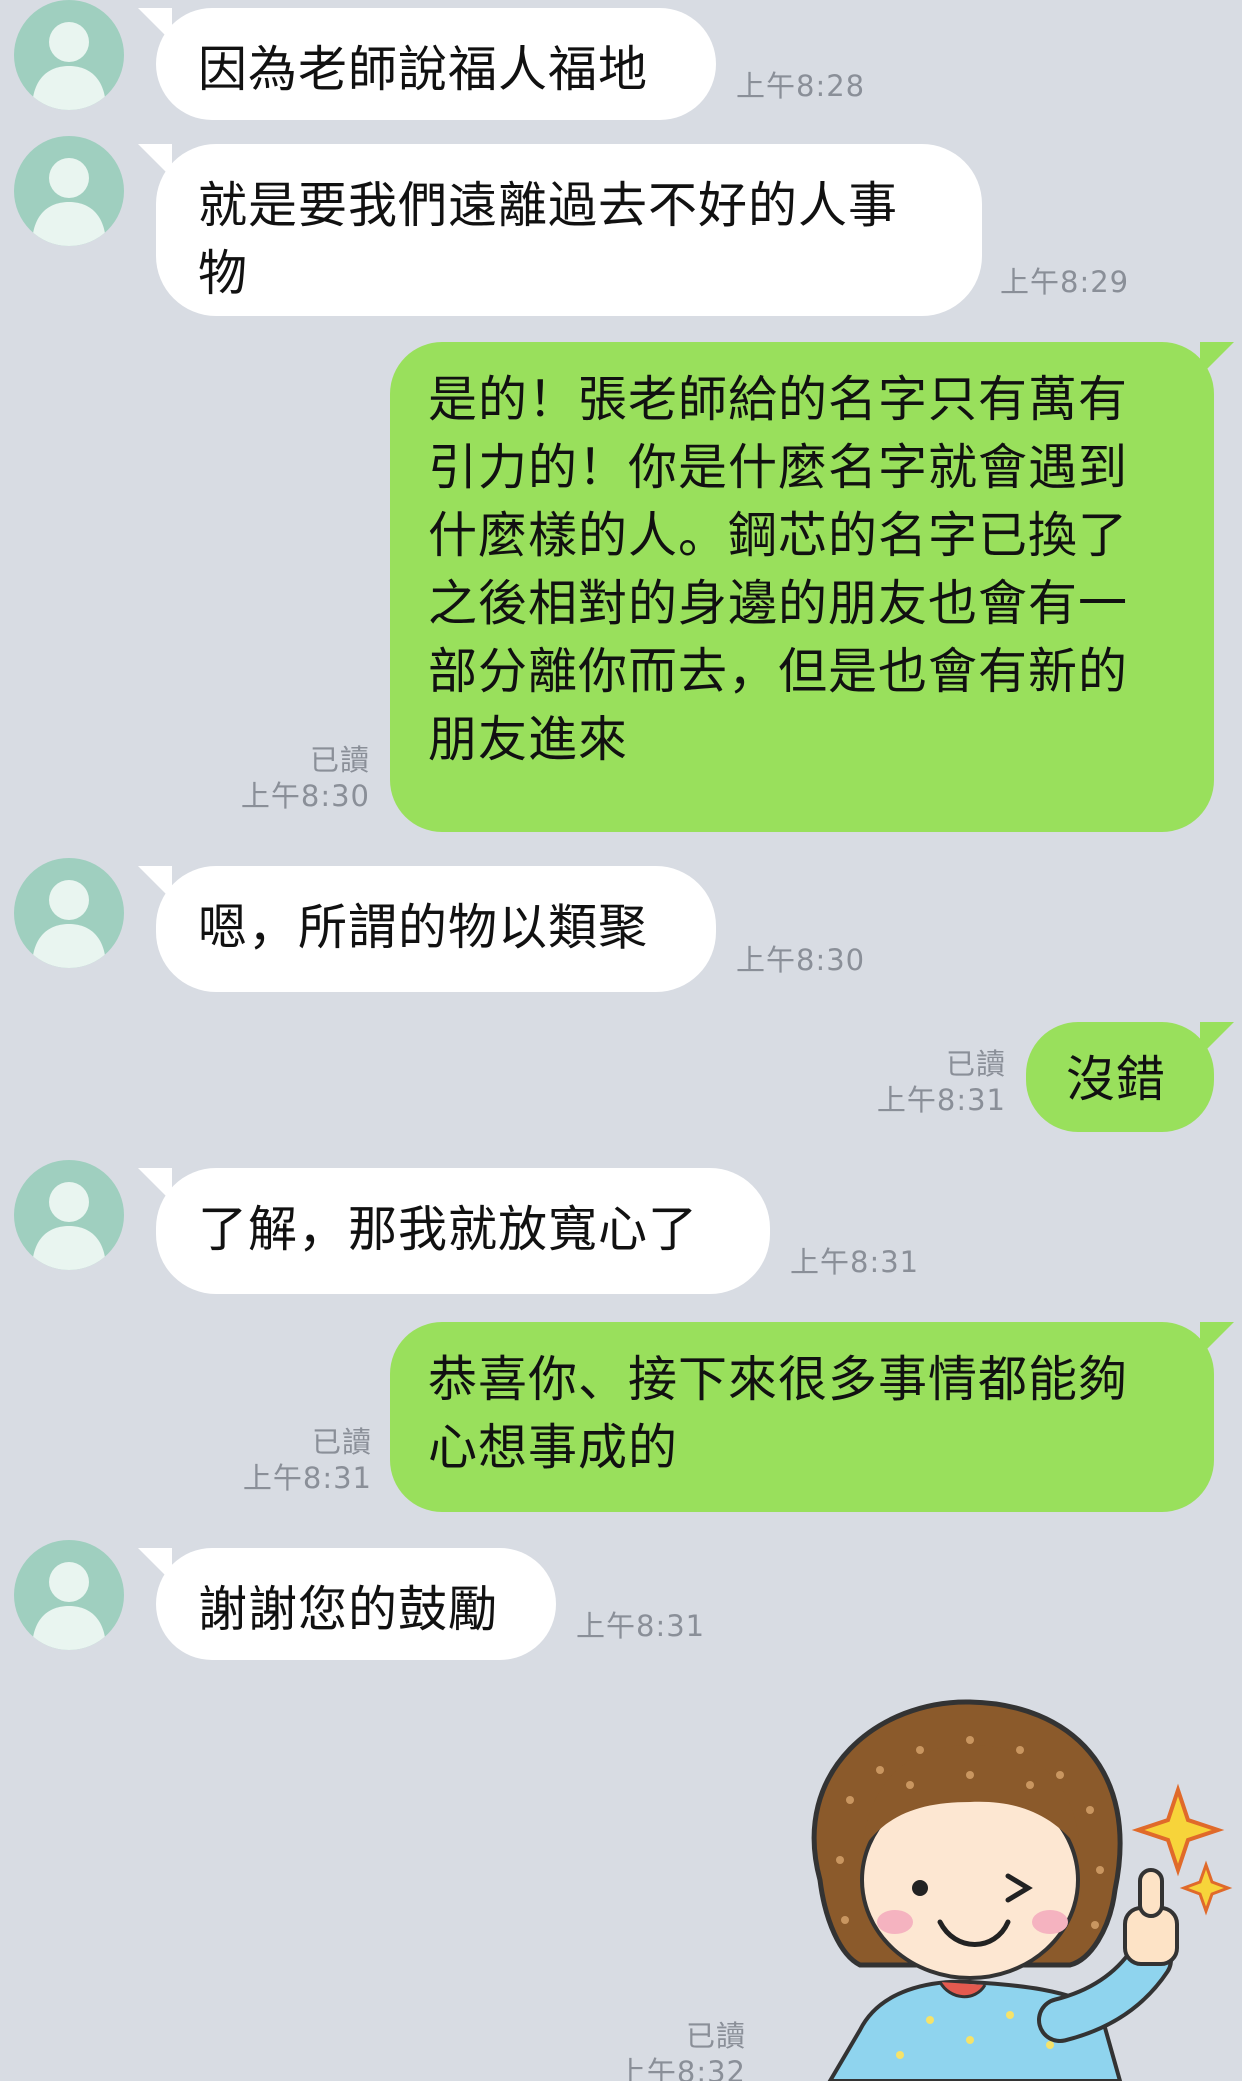 The image size is (1242, 2081). Describe the element at coordinates (1065, 282) in the screenshot. I see `message-time: 上午8:29` at that location.